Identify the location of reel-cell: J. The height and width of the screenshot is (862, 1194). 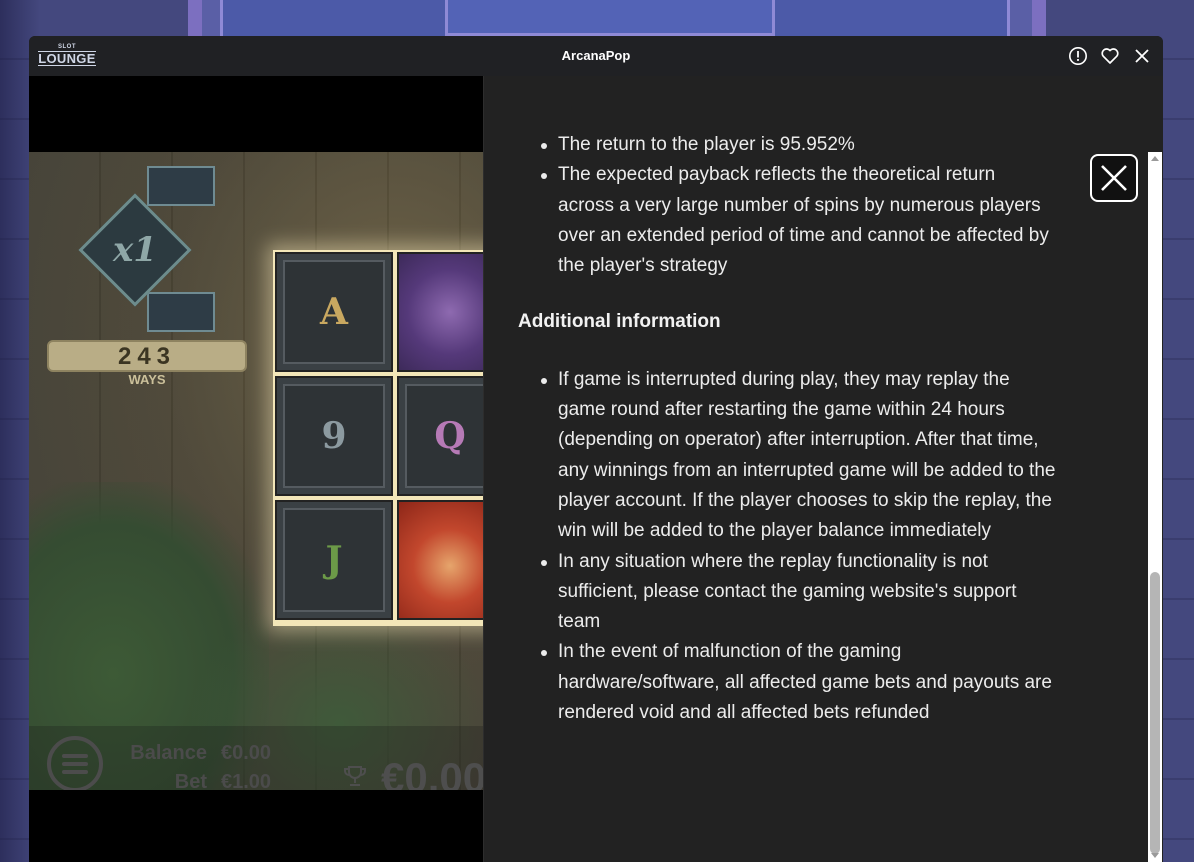
(334, 560).